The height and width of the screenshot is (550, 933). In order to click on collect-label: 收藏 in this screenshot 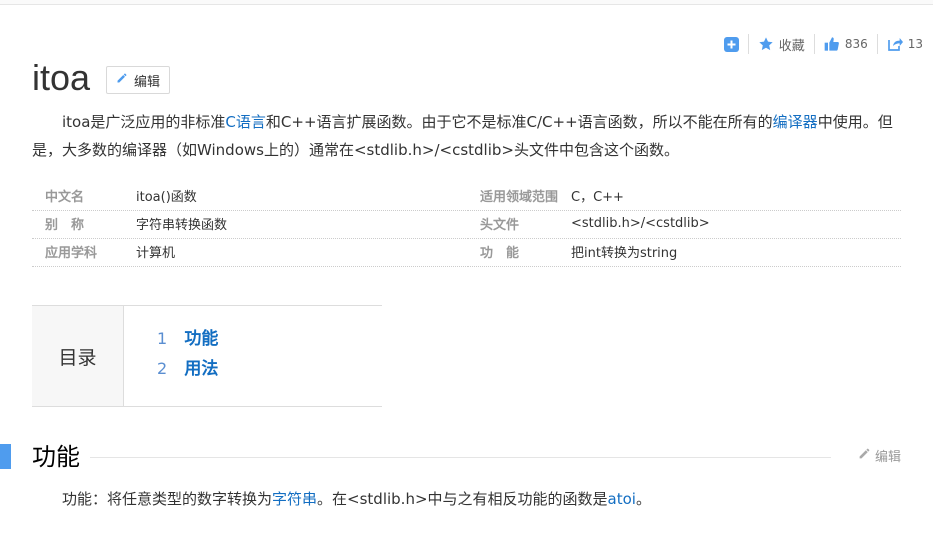, I will do `click(791, 46)`.